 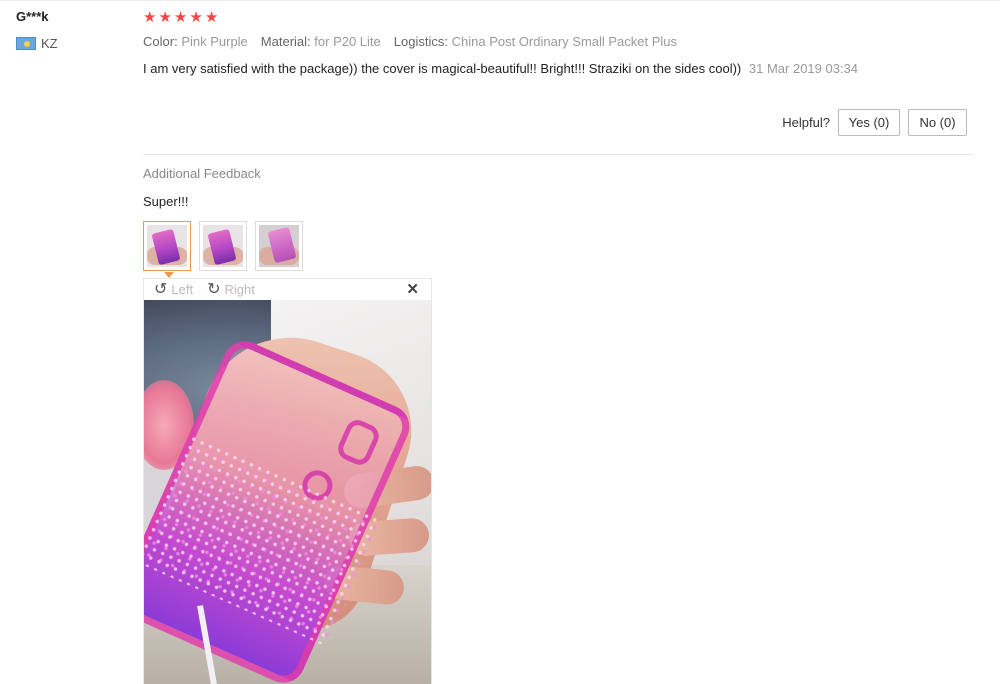 I want to click on viewer-toolbar: ↺ Left ↻ Right ✕, so click(x=287, y=289).